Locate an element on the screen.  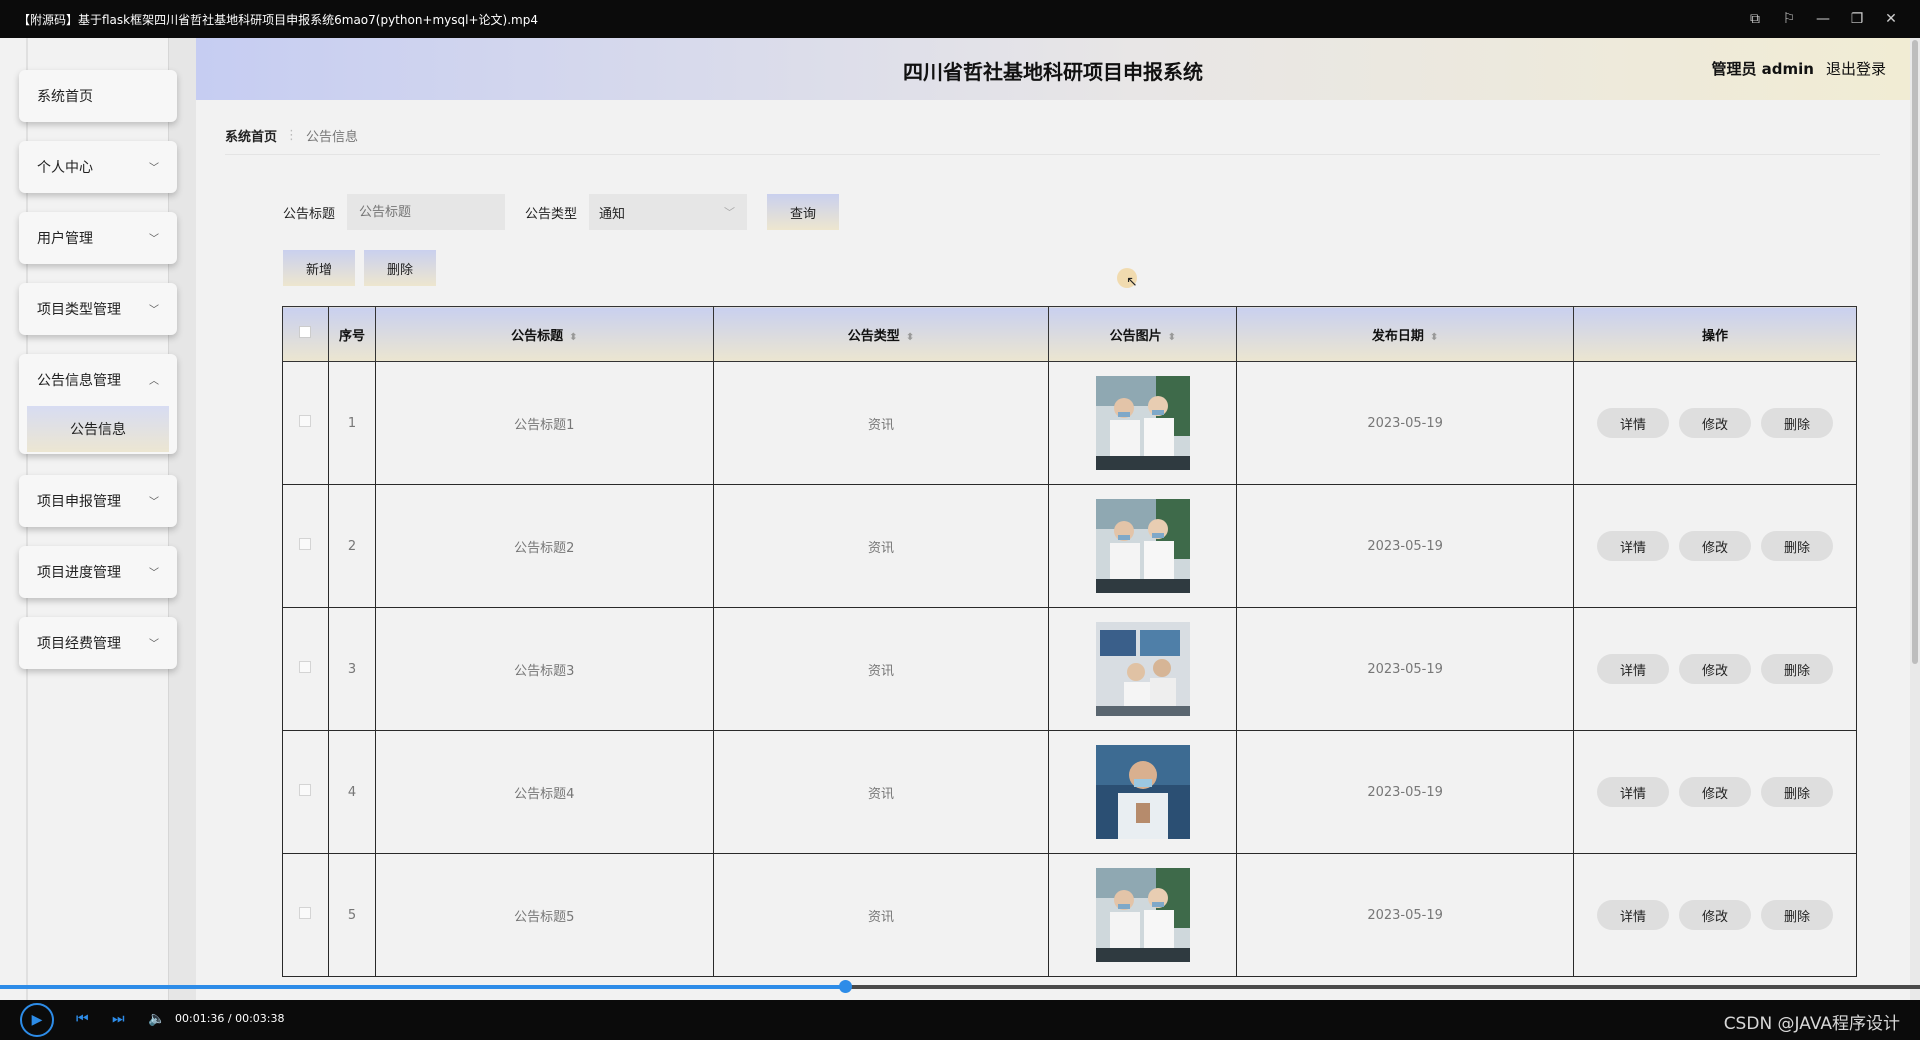
sidebar-item-label: 项目类型管理 is located at coordinates (79, 310).